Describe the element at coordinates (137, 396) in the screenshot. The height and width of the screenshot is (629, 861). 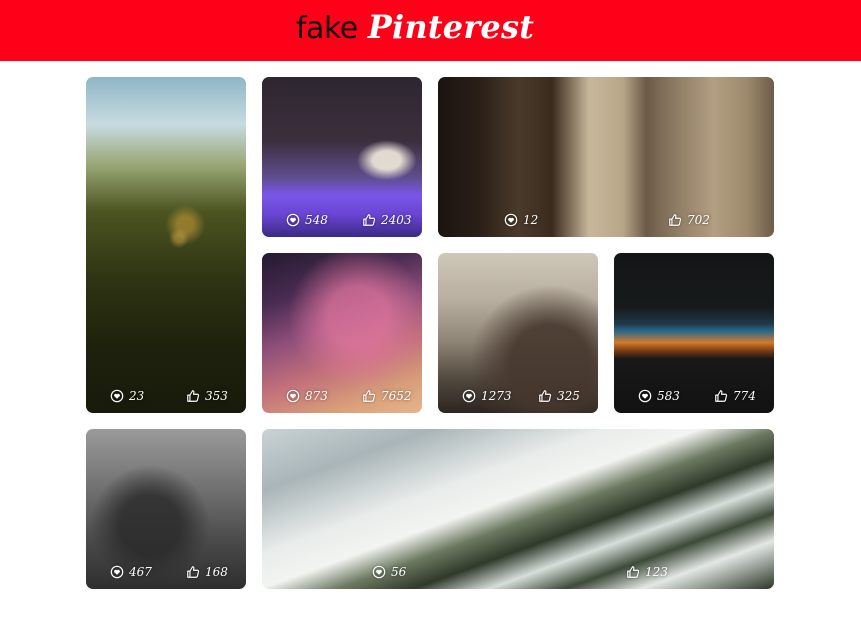
I see `likes-value: 23` at that location.